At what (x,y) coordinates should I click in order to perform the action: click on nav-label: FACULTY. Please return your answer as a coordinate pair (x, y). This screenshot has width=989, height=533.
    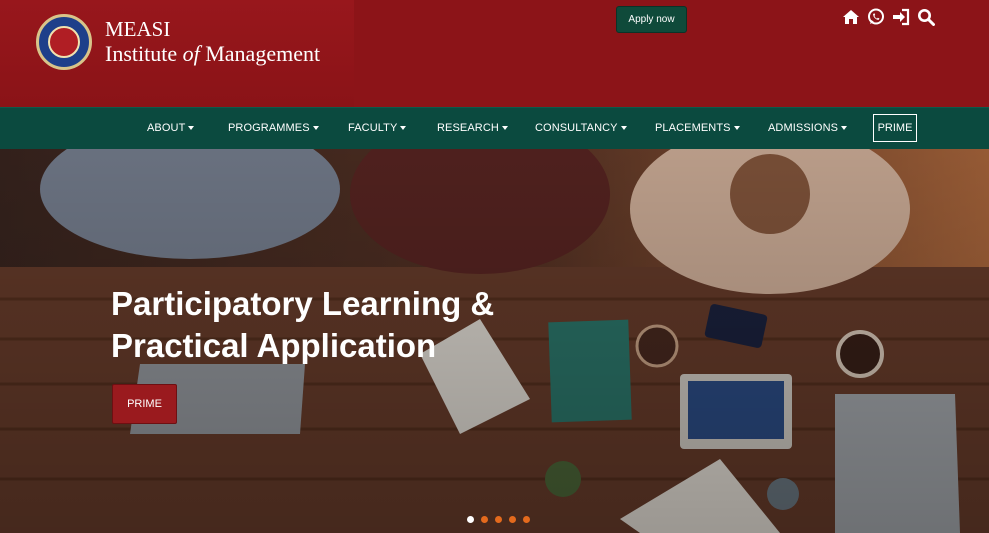
    Looking at the image, I should click on (373, 128).